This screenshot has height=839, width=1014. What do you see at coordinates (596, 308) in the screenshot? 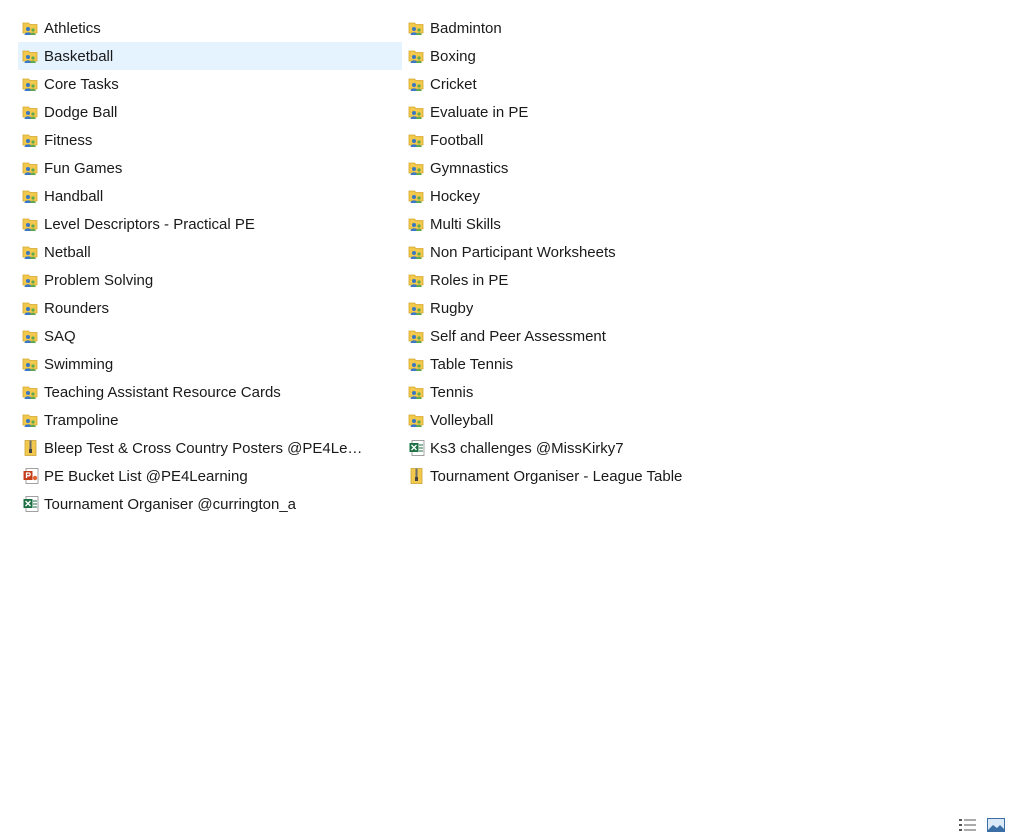
I see `file-item: Rugby` at bounding box center [596, 308].